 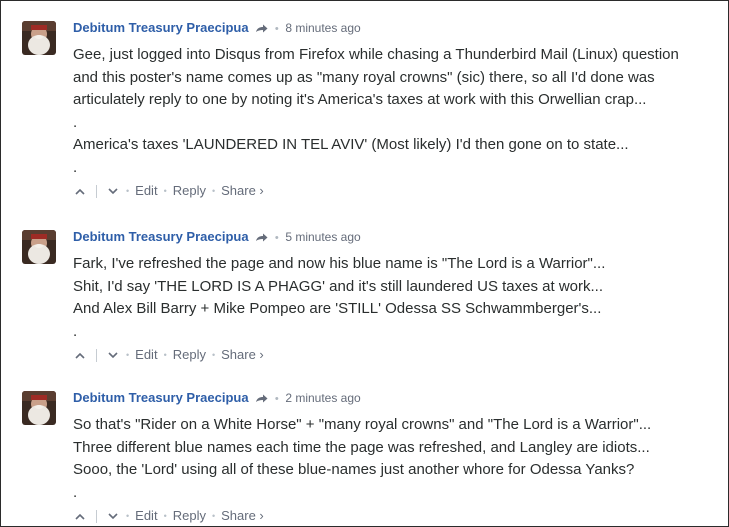 I want to click on timestamp: 5 minutes ago, so click(x=322, y=237).